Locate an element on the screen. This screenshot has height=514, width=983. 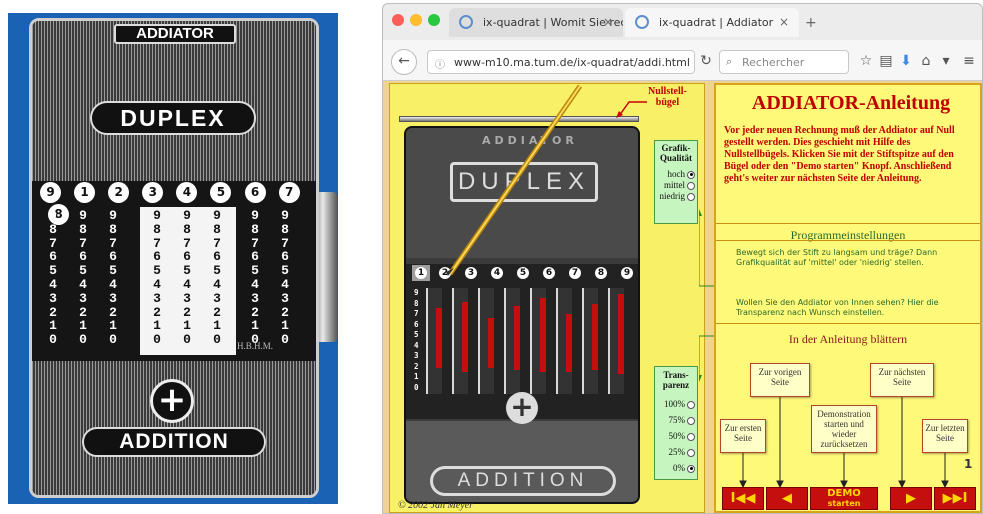
transparenz-option-100: 100% is located at coordinates (675, 404).